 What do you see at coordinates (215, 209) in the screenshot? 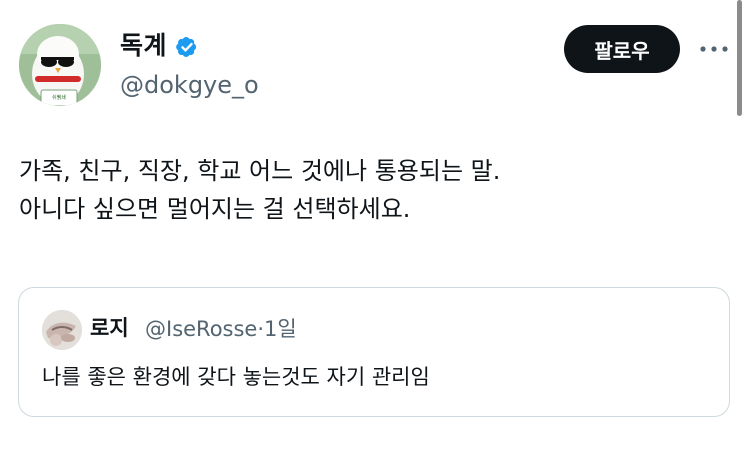
I see `tweet-text-line: 아니다 싶으면 멀어지는 걸 선택하세요.` at bounding box center [215, 209].